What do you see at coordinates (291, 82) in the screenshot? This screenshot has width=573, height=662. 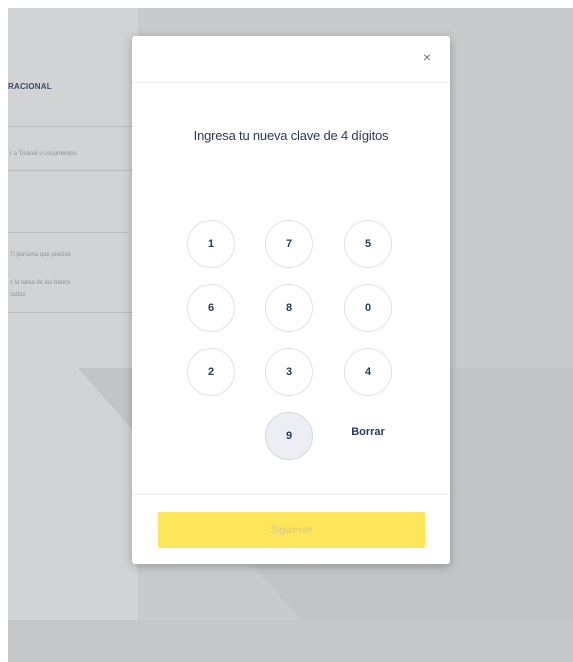 I see `header-divider` at bounding box center [291, 82].